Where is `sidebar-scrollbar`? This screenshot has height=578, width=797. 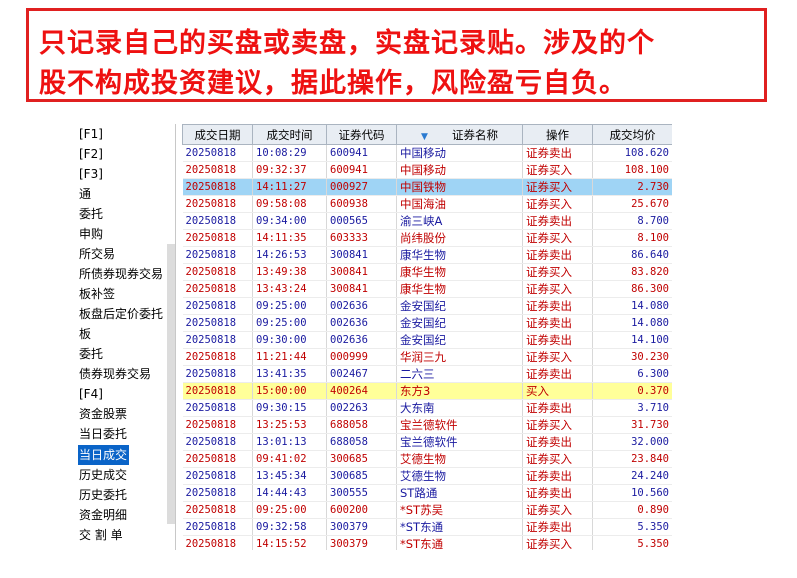
sidebar-scrollbar is located at coordinates (171, 384).